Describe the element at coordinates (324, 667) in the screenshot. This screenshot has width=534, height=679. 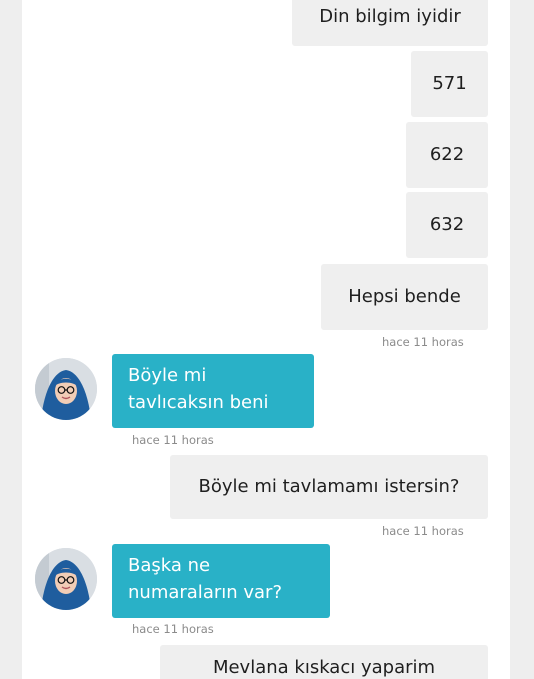
I see `message-text: Mevlana kıskacı yaparim` at that location.